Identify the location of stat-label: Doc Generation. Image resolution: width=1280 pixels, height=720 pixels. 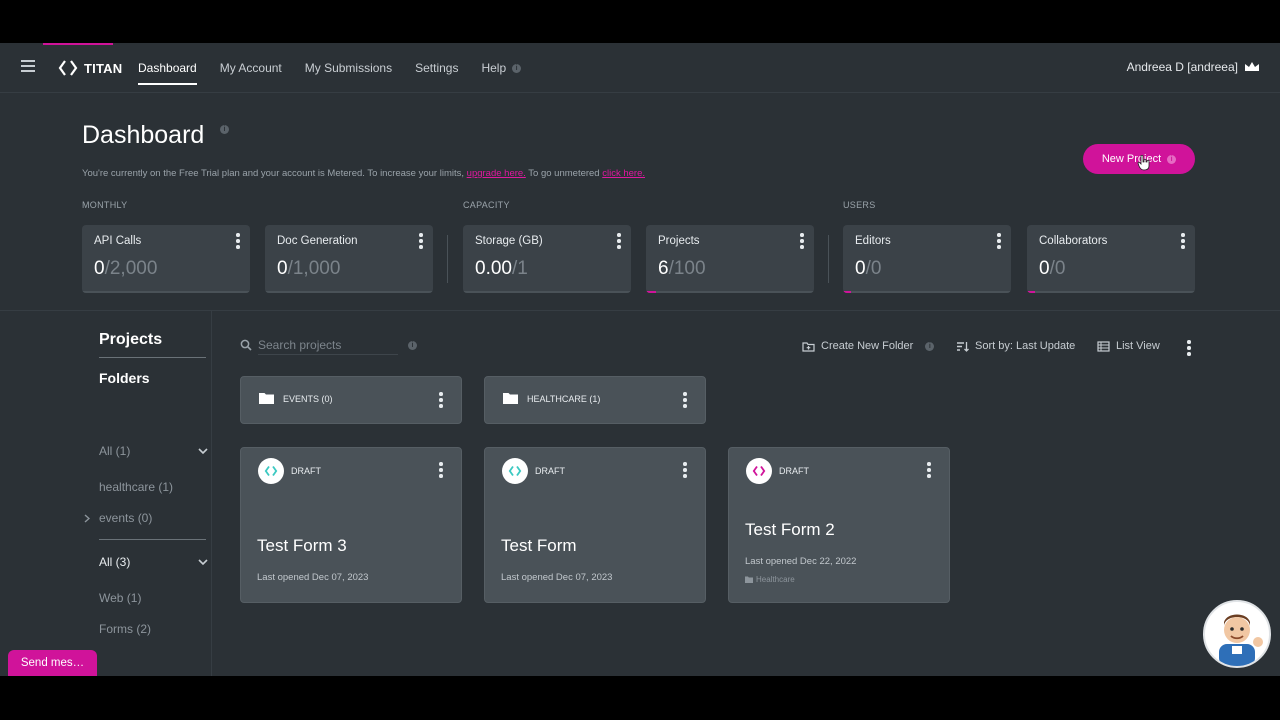
(317, 241).